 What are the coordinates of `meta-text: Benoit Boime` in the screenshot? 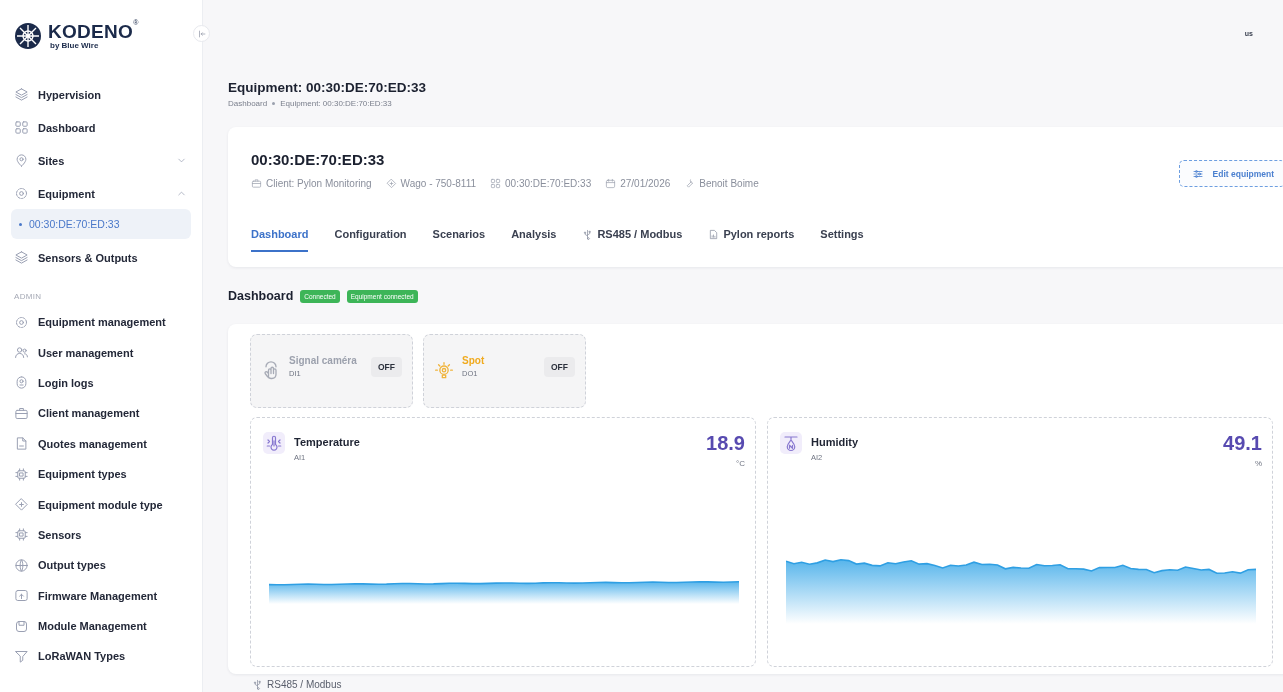 It's located at (729, 183).